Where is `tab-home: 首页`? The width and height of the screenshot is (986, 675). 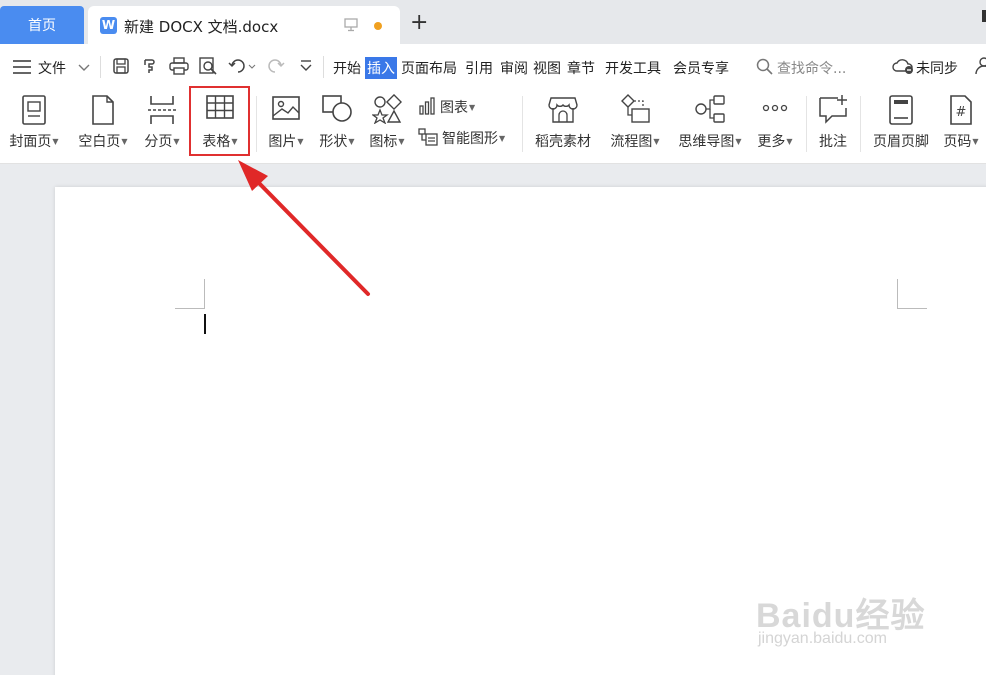 tab-home: 首页 is located at coordinates (42, 25).